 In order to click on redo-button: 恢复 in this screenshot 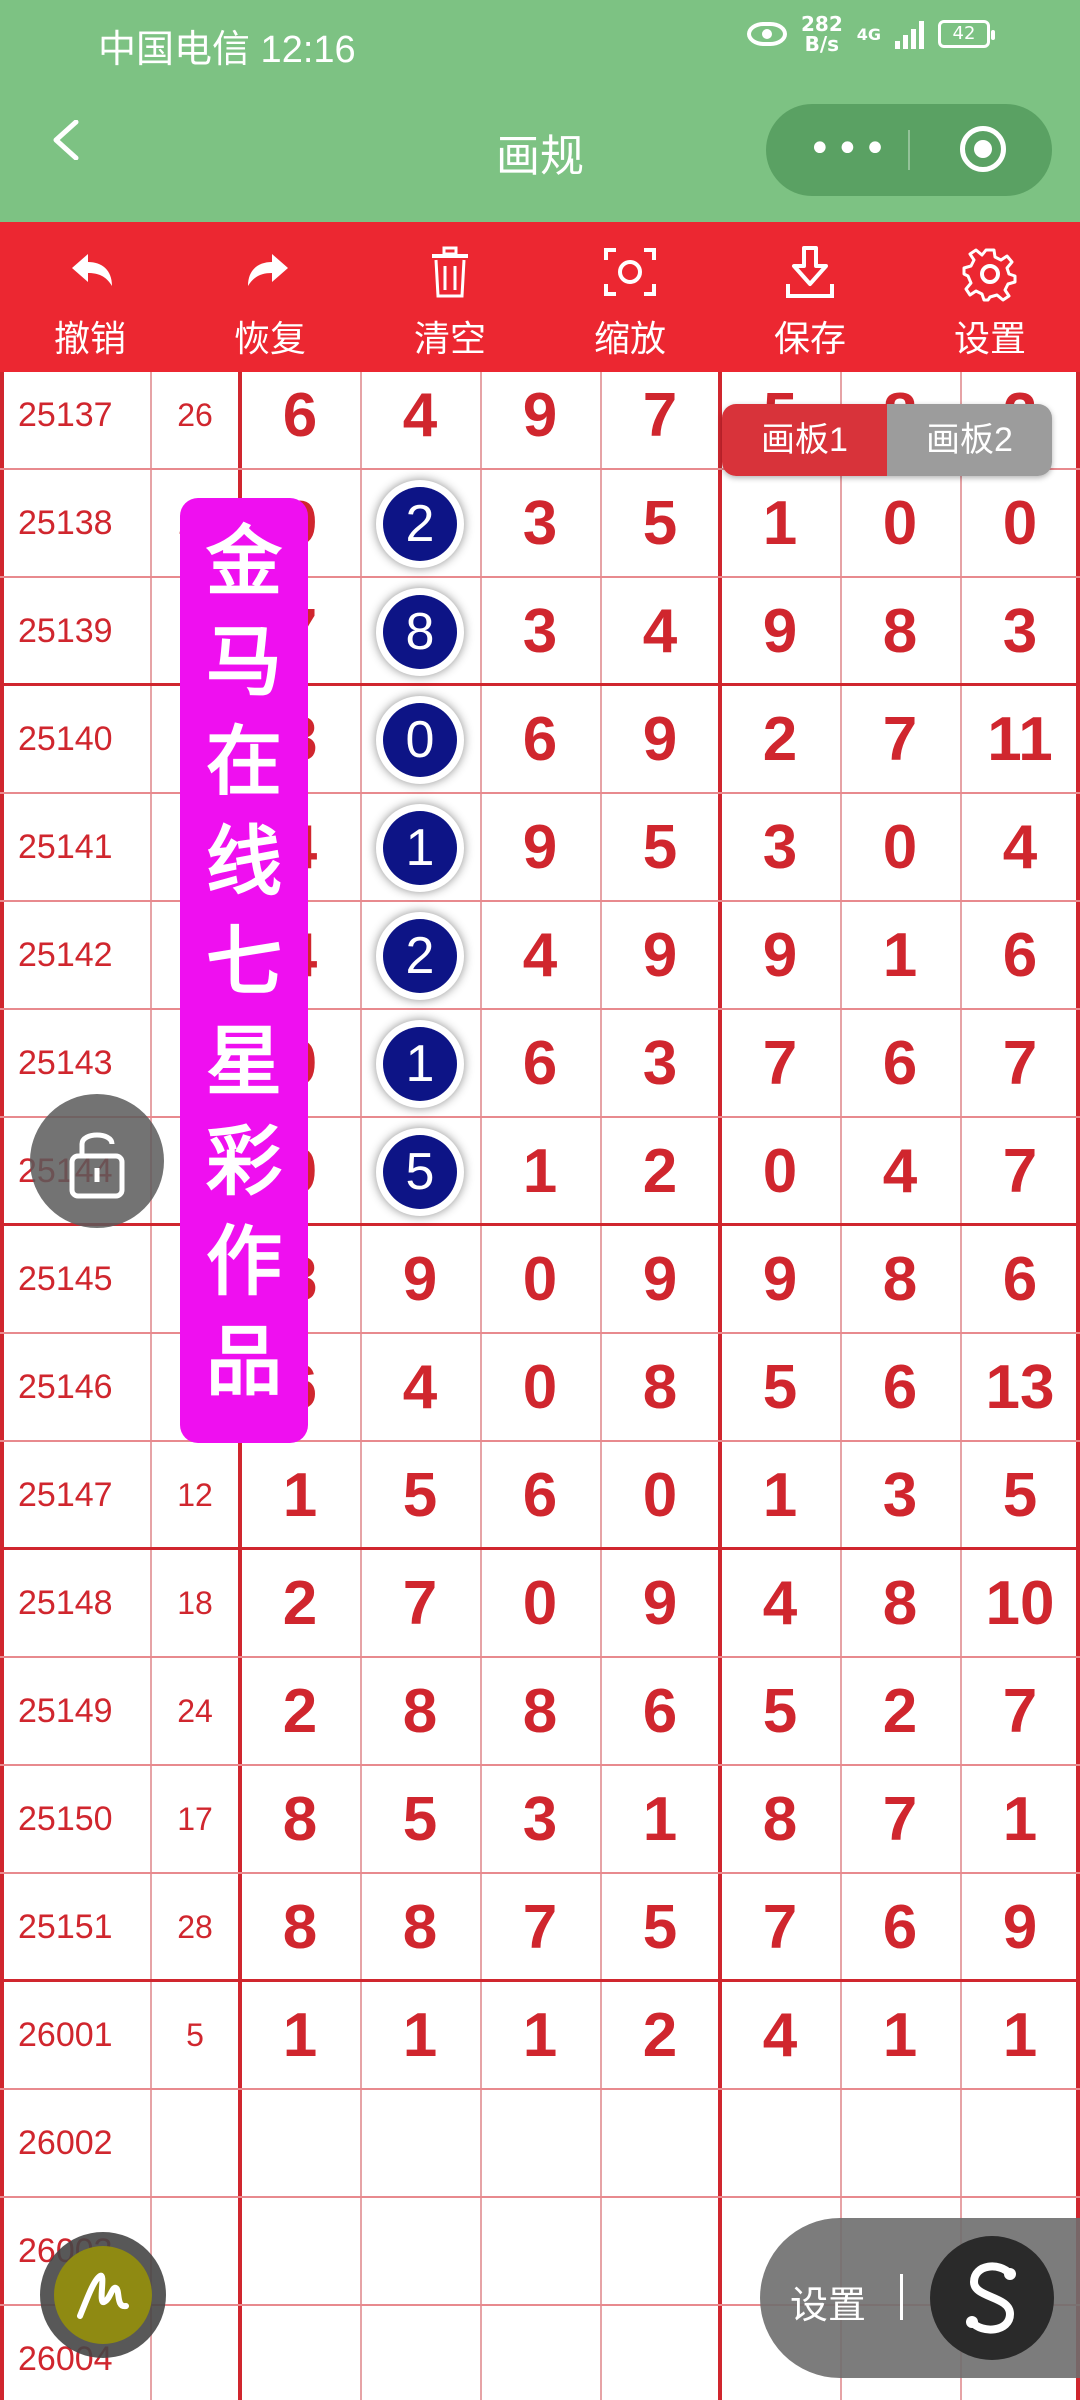, I will do `click(270, 297)`.